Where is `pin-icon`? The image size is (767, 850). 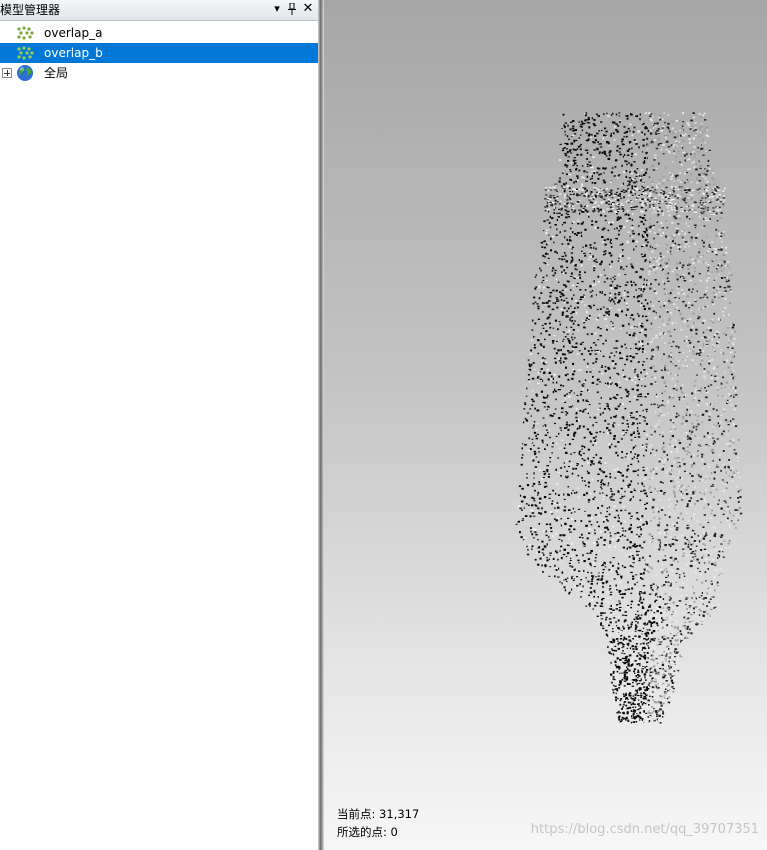
pin-icon is located at coordinates (292, 9).